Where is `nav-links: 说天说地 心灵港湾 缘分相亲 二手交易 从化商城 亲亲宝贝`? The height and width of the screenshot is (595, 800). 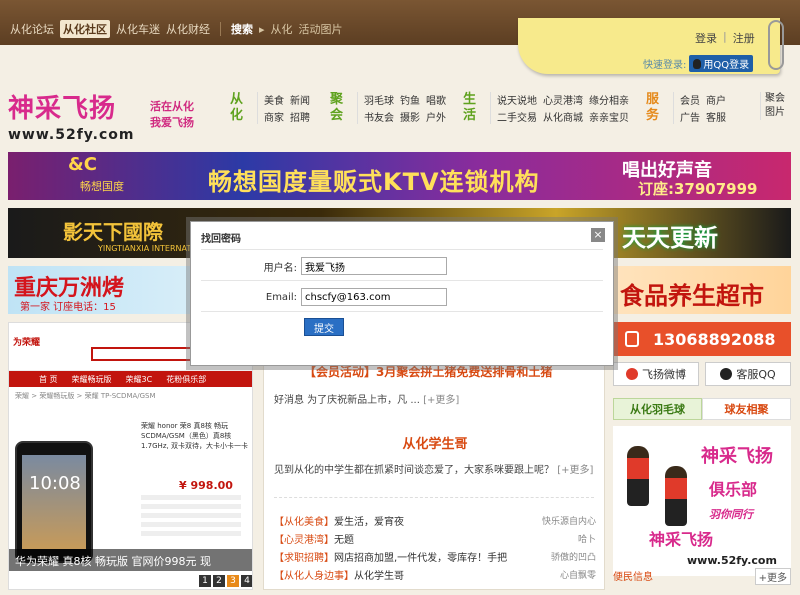 nav-links: 说天说地 心灵港湾 缘分相亲 二手交易 从化商城 亲亲宝贝 is located at coordinates (563, 108).